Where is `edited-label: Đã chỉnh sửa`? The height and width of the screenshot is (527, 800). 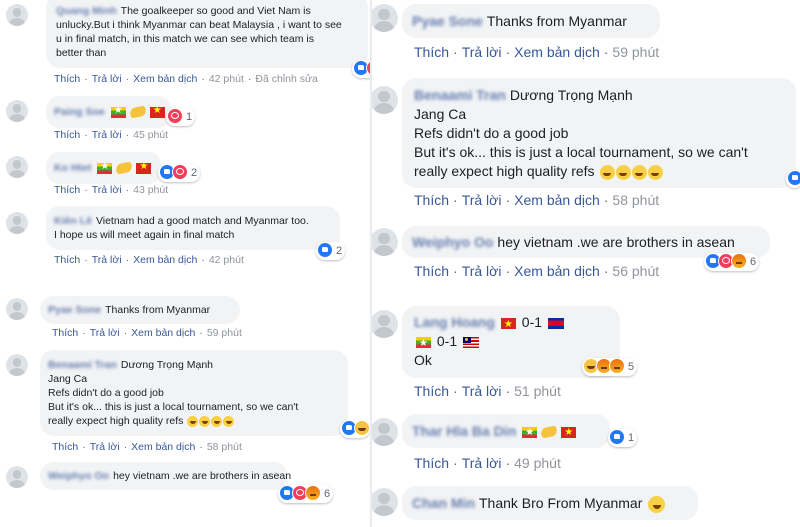 edited-label: Đã chỉnh sửa is located at coordinates (286, 79).